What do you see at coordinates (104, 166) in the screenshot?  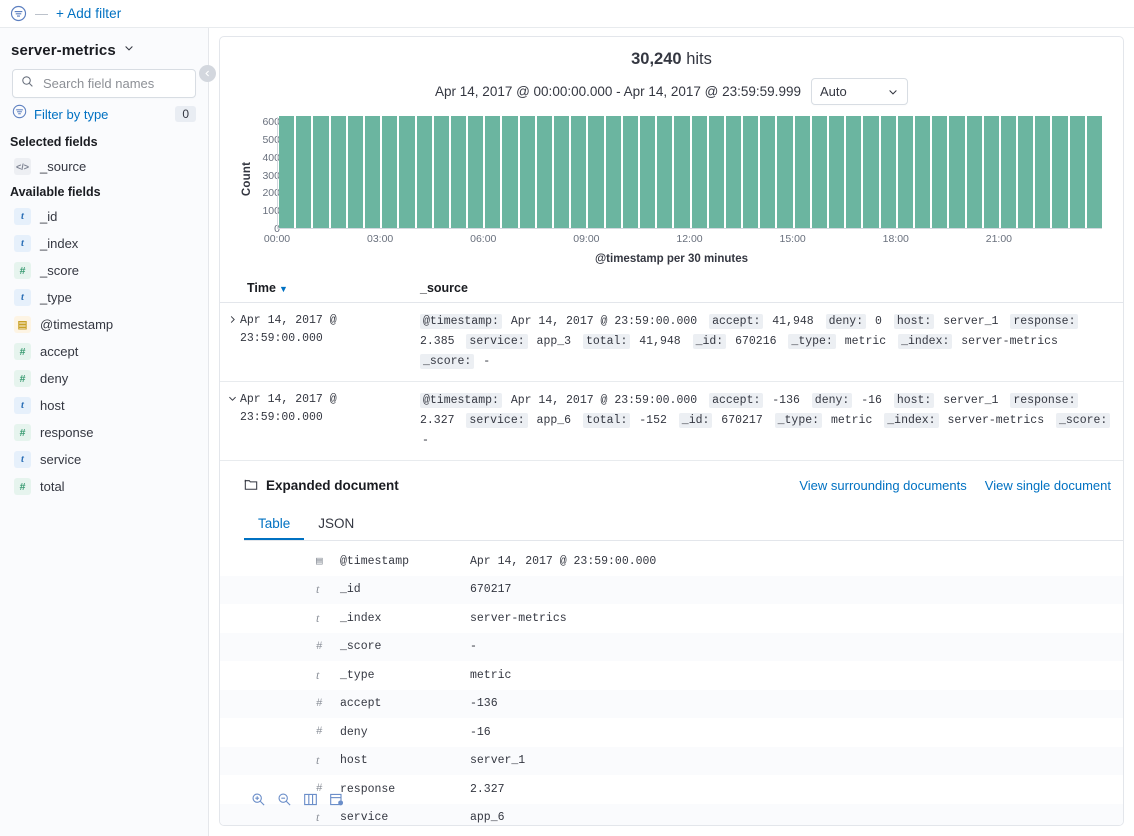 I see `field-item-source: </> _source` at bounding box center [104, 166].